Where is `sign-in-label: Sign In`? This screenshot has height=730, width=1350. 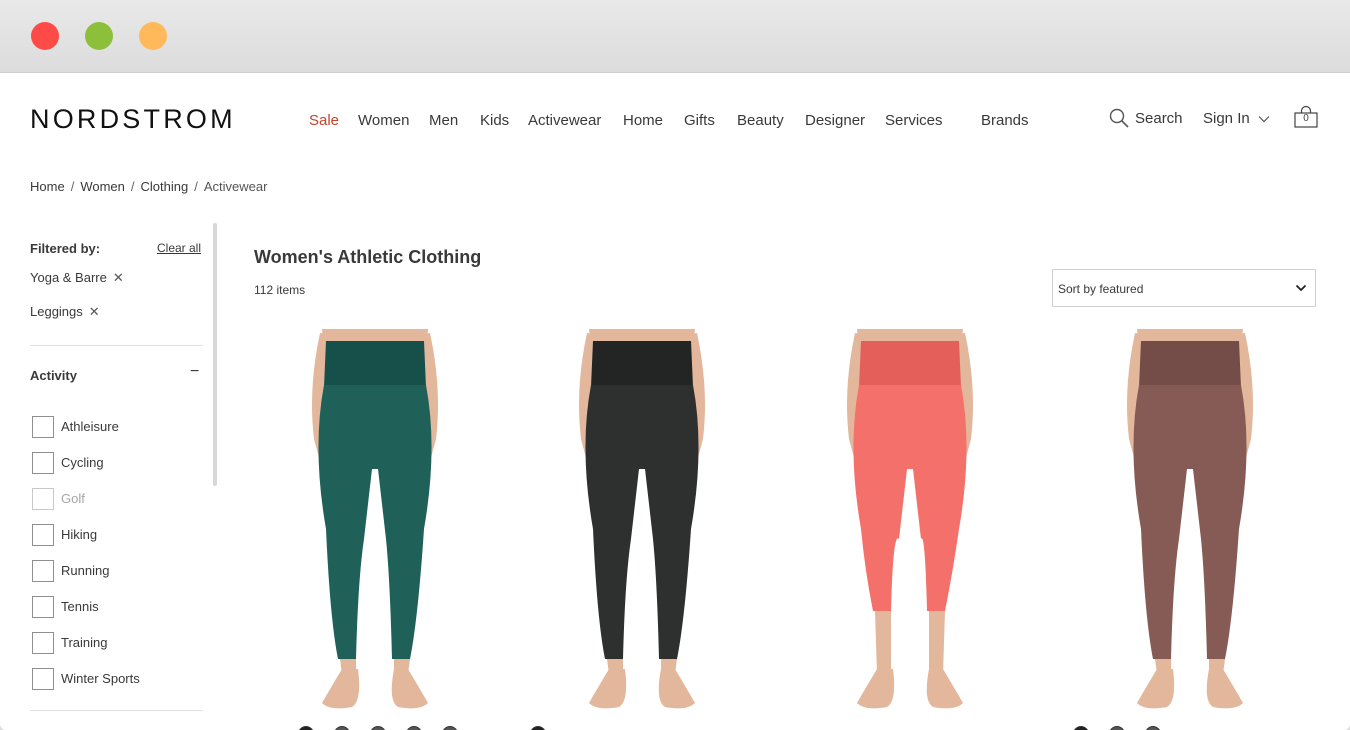
sign-in-label: Sign In is located at coordinates (1226, 118).